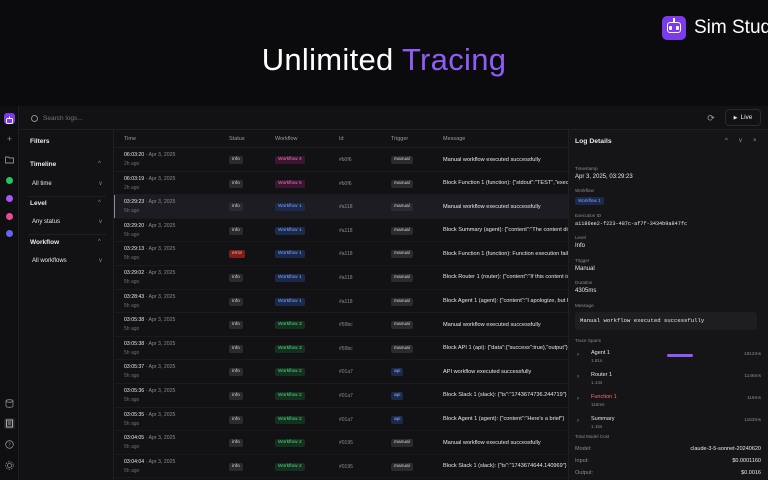 This screenshot has height=480, width=768. I want to click on workflow-badge: Workflow 4, so click(290, 160).